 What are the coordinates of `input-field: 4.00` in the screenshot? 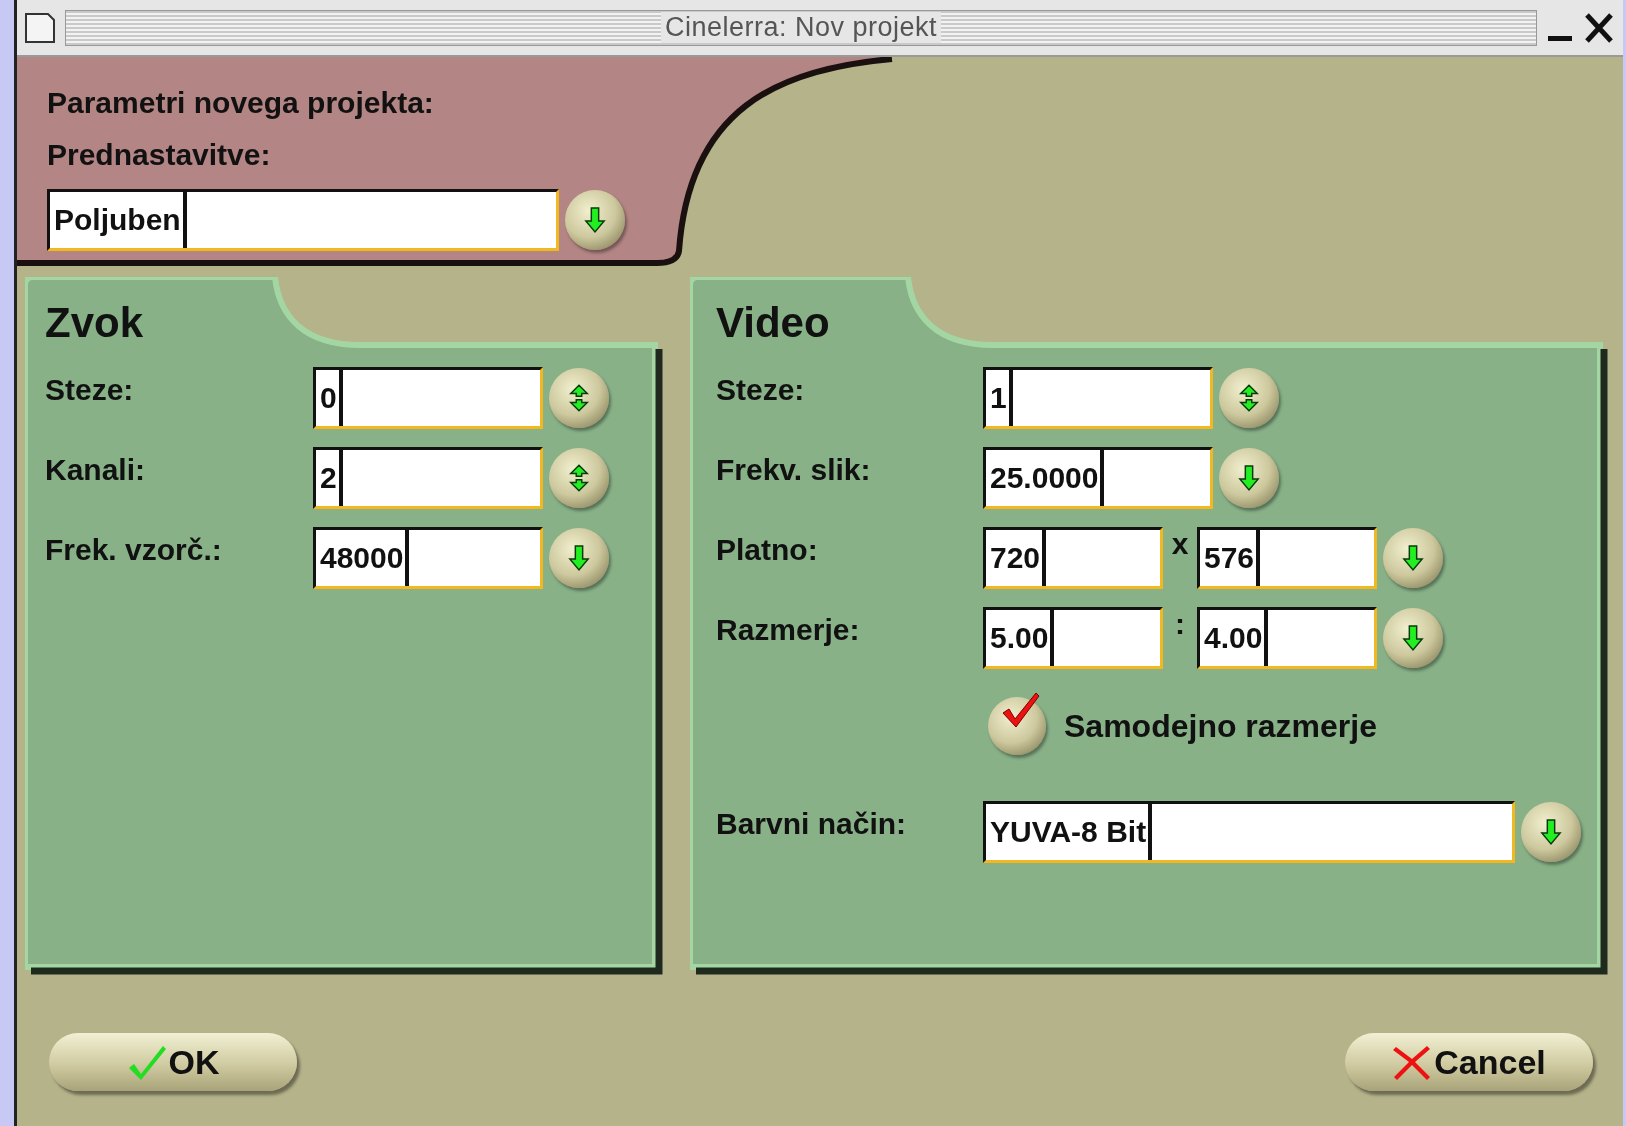 It's located at (1287, 638).